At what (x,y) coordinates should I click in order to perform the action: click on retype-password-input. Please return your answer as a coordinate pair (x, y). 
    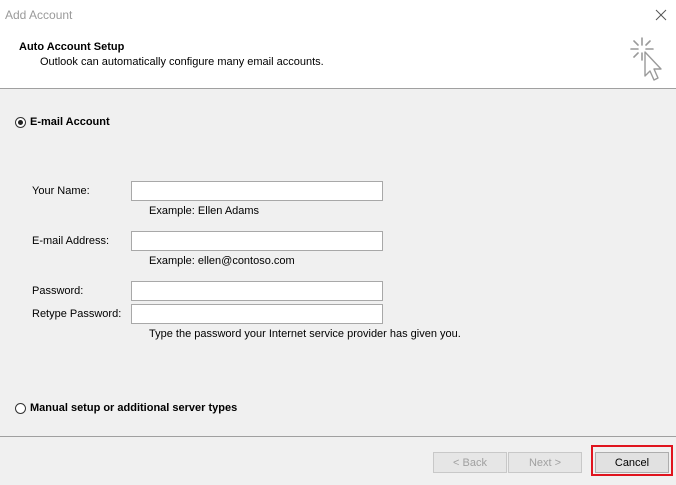
    Looking at the image, I should click on (257, 314).